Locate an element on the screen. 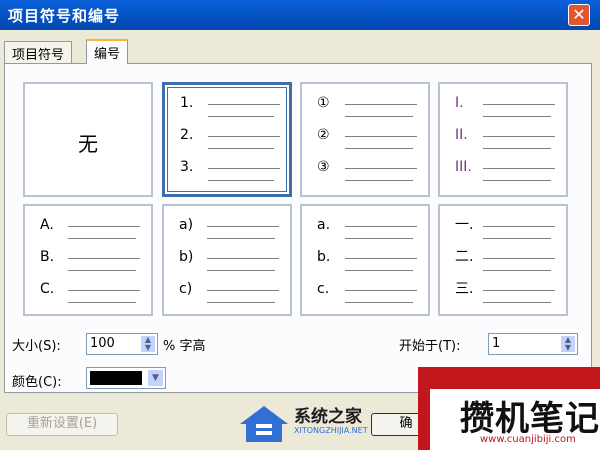 The width and height of the screenshot is (600, 450). reset-button-label: 重新设置(E) is located at coordinates (62, 423).